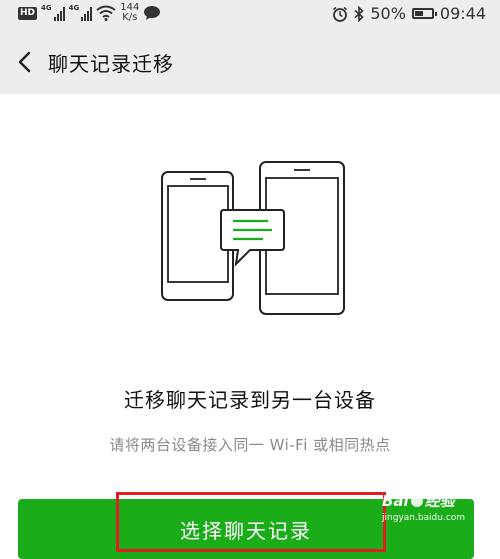 The image size is (500, 559). What do you see at coordinates (253, 238) in the screenshot?
I see `device-transfer-illustration` at bounding box center [253, 238].